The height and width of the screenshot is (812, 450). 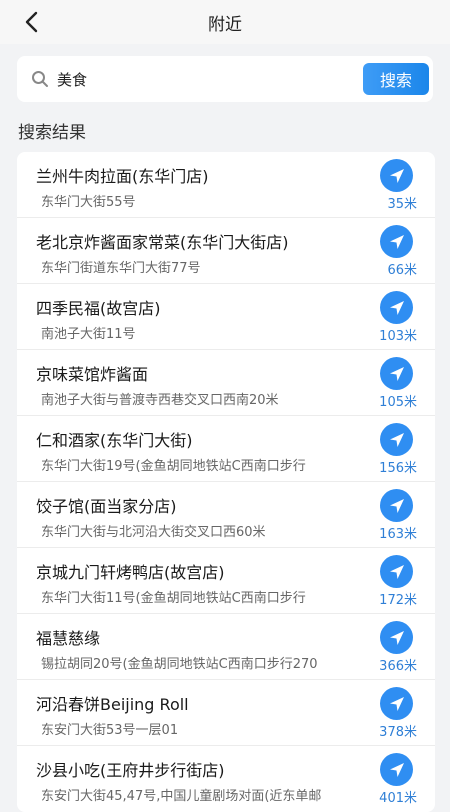 What do you see at coordinates (173, 466) in the screenshot?
I see `place-address: 东华门大街19号(金鱼胡同地铁站C西南口步行` at bounding box center [173, 466].